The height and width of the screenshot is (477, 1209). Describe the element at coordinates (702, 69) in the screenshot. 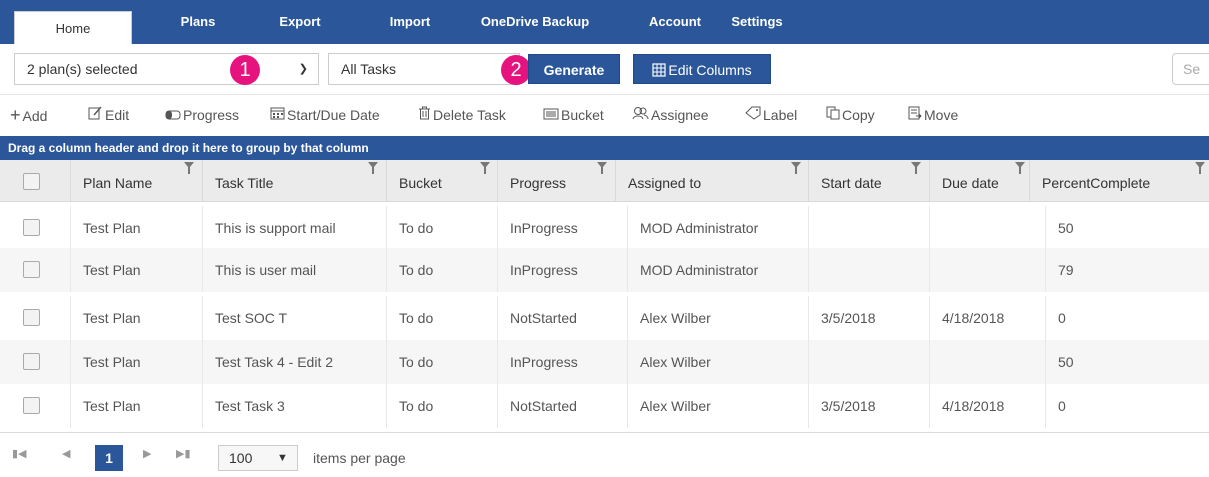

I see `edit-columns-button: Edit Columns` at that location.